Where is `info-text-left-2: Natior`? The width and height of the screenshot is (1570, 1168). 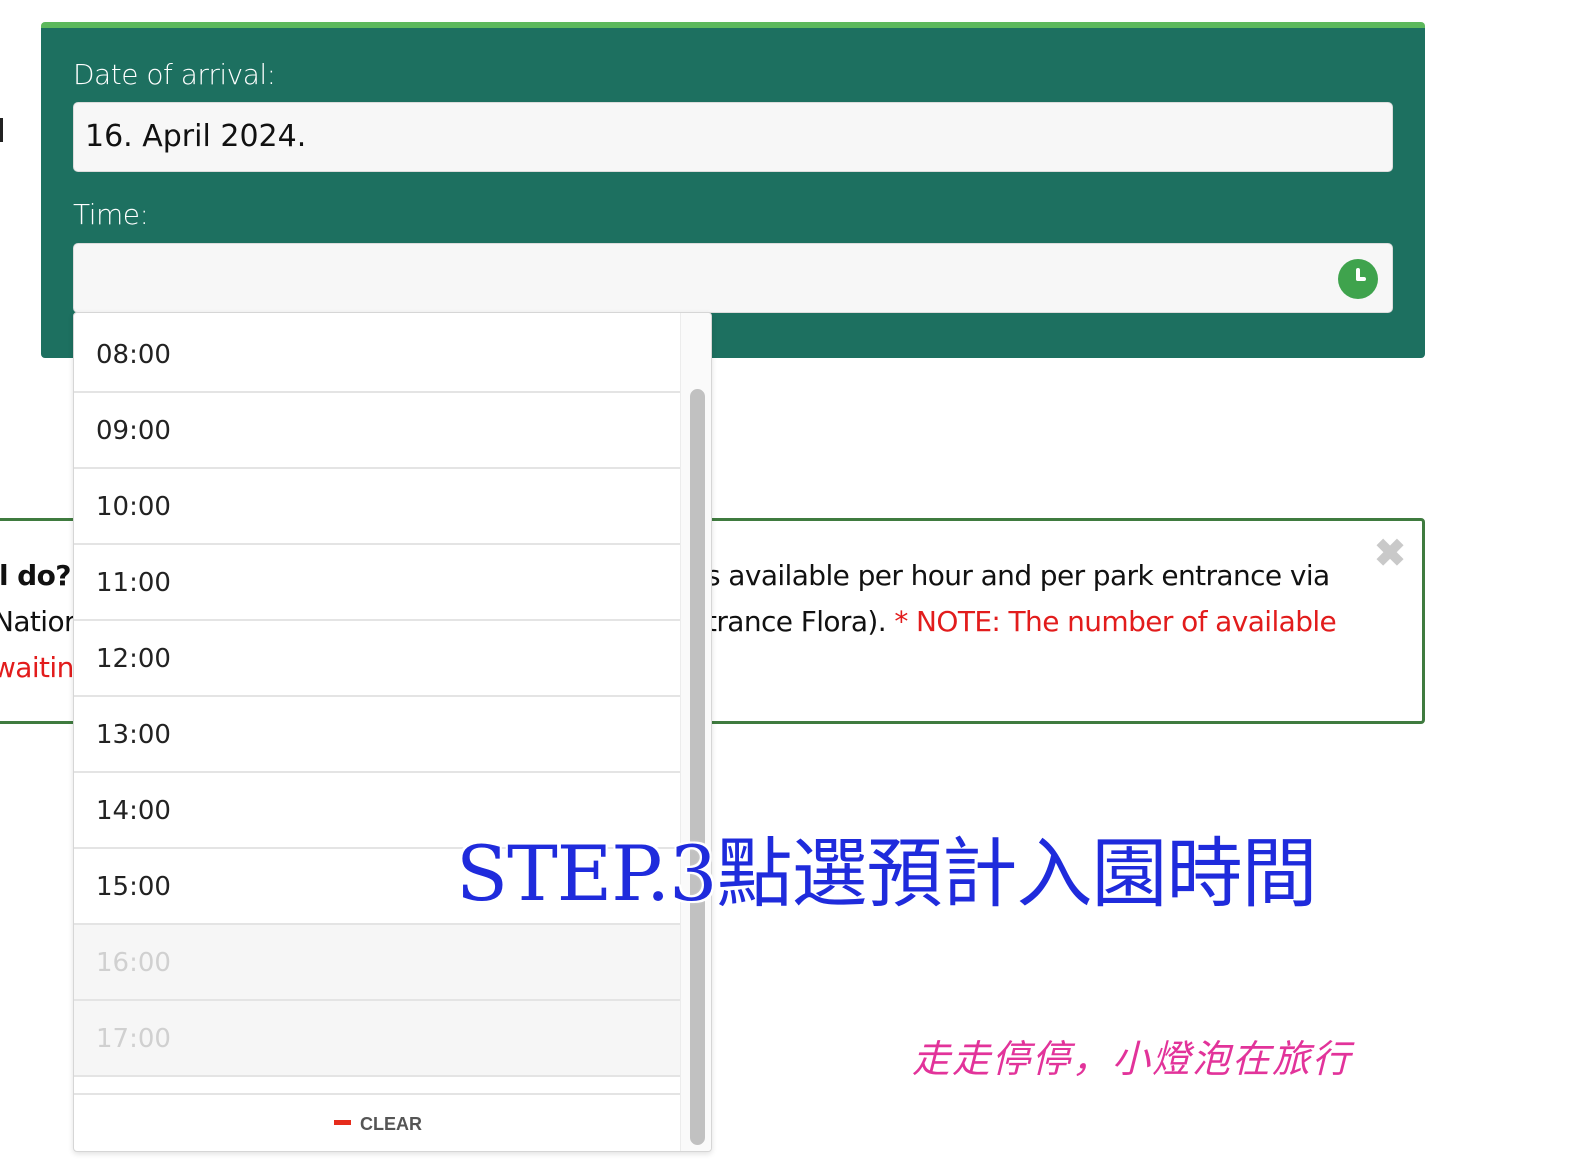 info-text-left-2: Natior is located at coordinates (38, 621).